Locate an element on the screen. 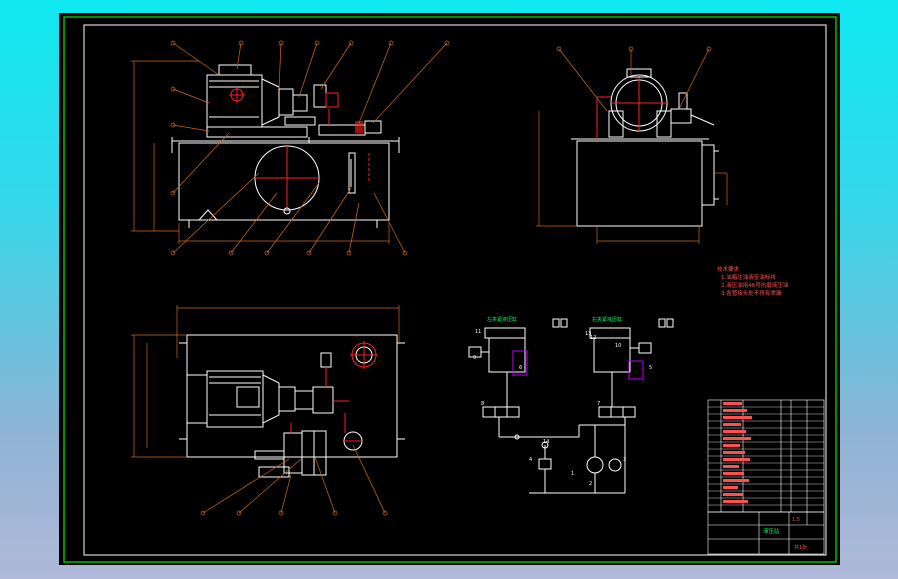 This screenshot has height=579, width=898. plan-view is located at coordinates (268, 410).